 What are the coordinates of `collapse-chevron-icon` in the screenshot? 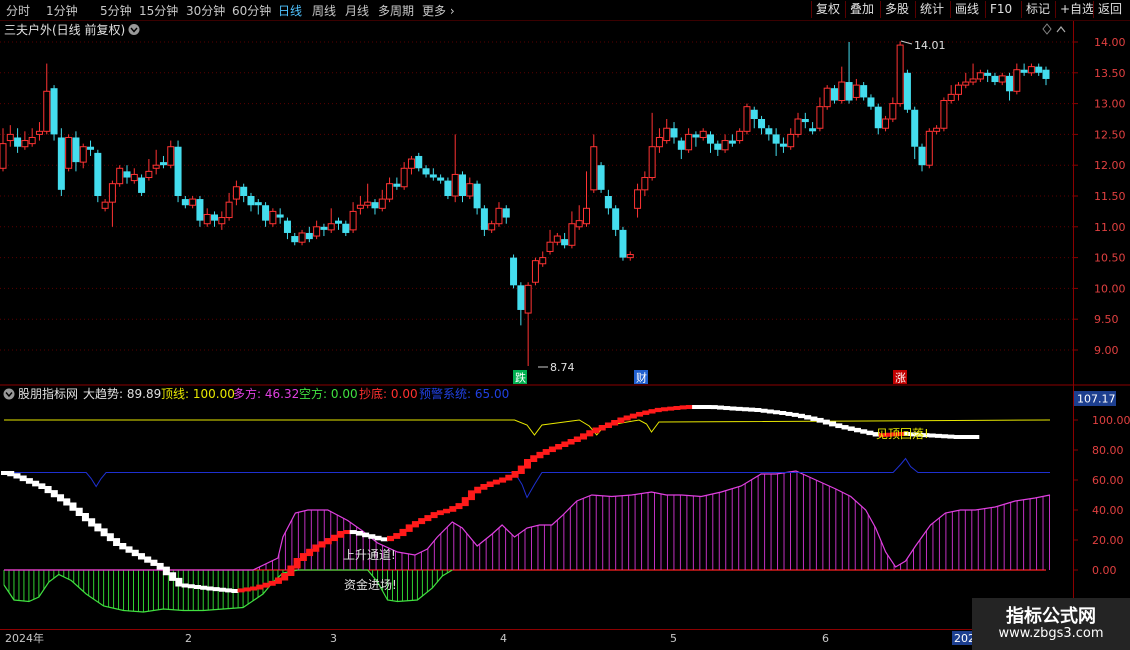 It's located at (1061, 29).